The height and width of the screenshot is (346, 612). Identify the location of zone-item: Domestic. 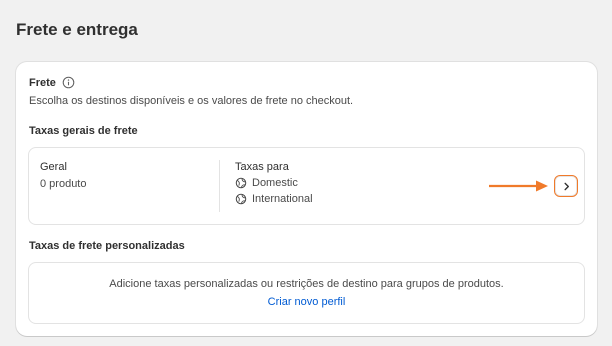
(274, 183).